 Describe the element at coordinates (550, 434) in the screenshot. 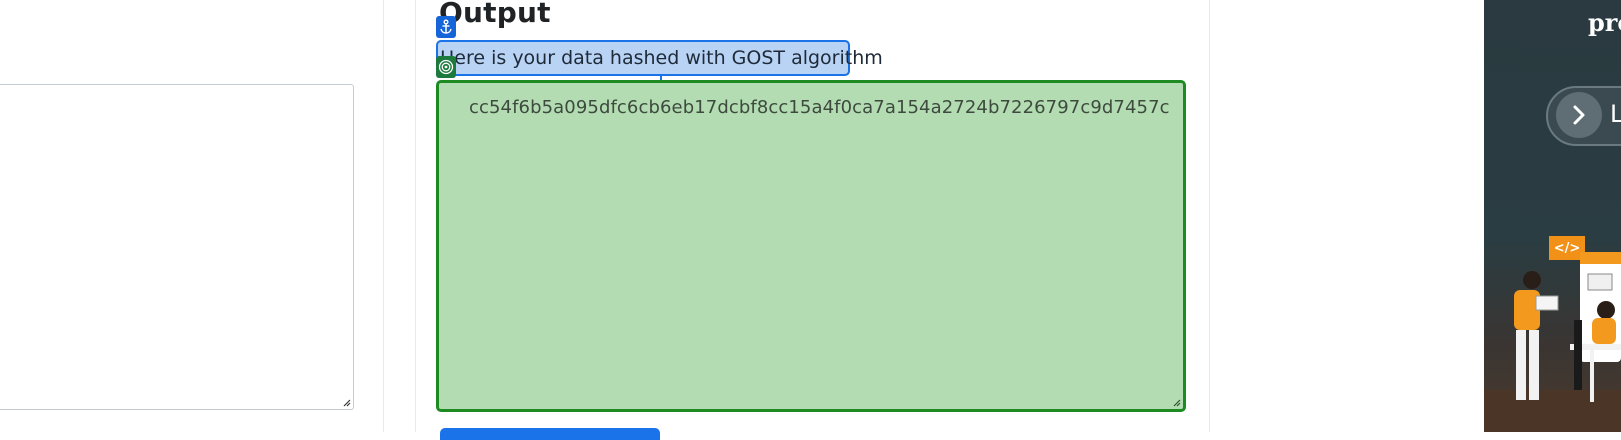

I see `copy-button` at that location.